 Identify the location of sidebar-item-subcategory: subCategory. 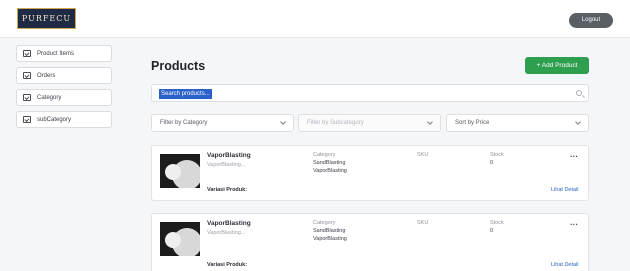
(64, 119).